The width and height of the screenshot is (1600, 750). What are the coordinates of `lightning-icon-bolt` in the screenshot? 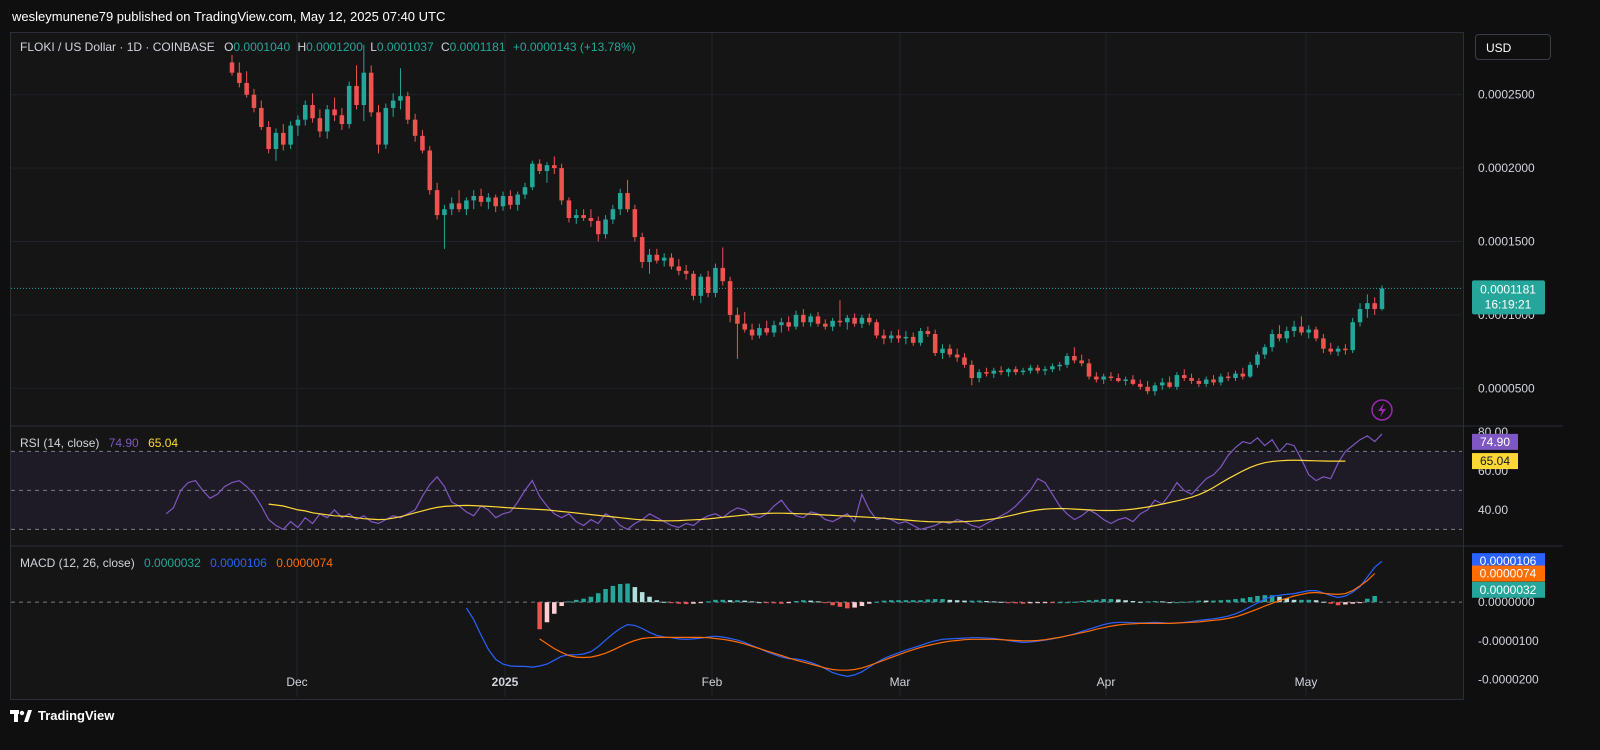 It's located at (1382, 410).